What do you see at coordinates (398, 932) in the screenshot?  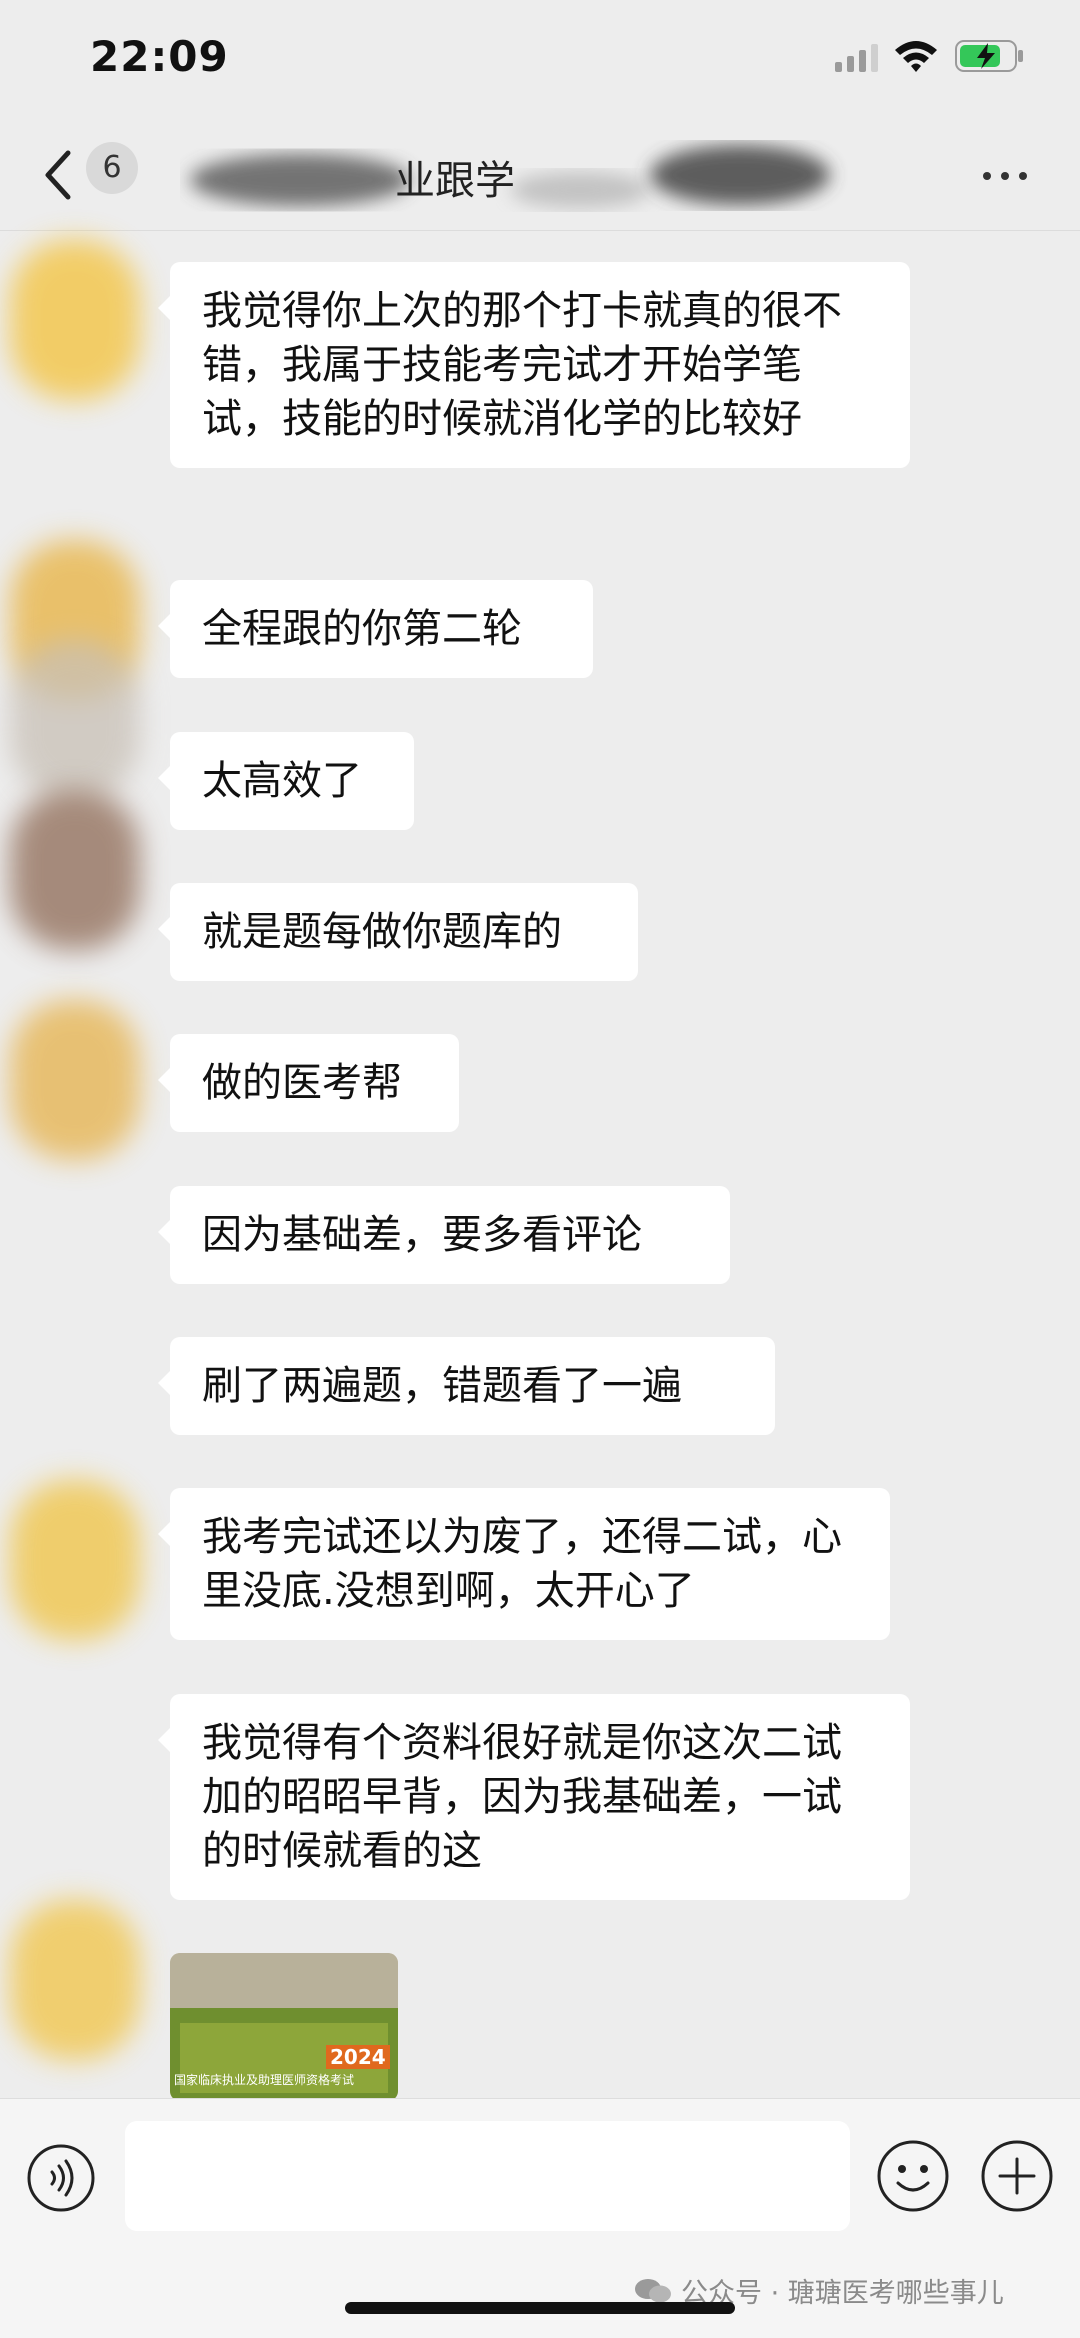 I see `message-bubble: 就是题每做你题库的` at bounding box center [398, 932].